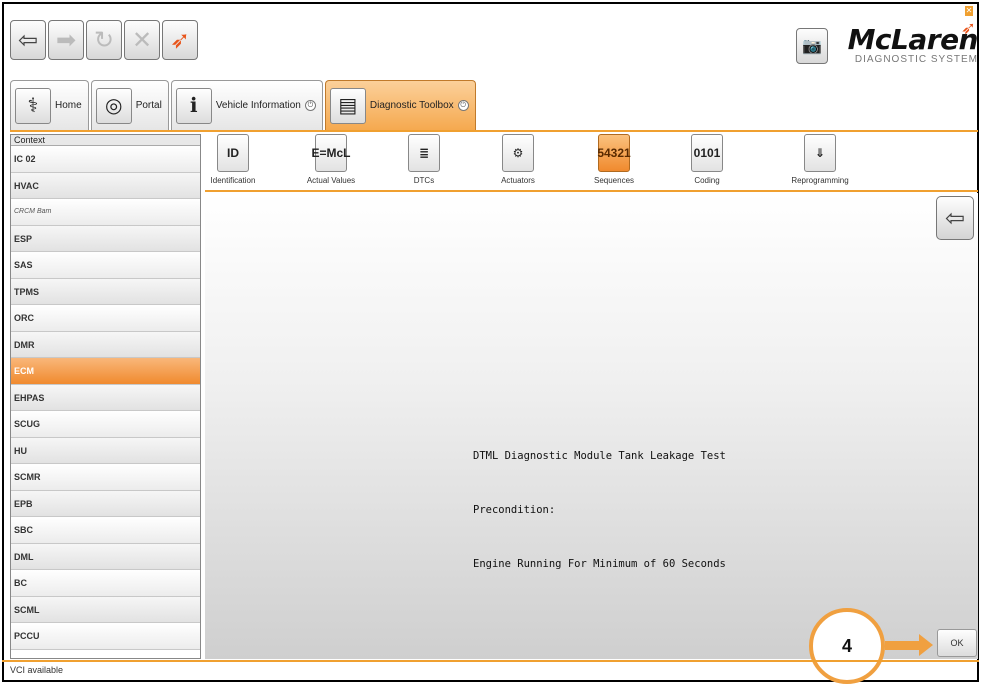 This screenshot has width=981, height=684. What do you see at coordinates (518, 180) in the screenshot?
I see `function-label: Actuators` at bounding box center [518, 180].